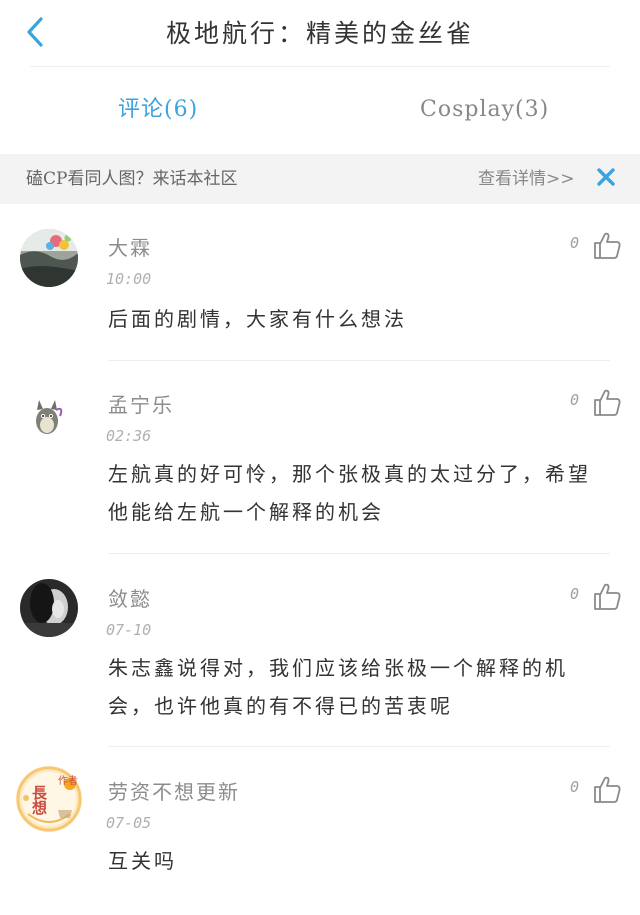  What do you see at coordinates (132, 179) in the screenshot?
I see `banner-text: 磕CP看同人图？来话本社区` at bounding box center [132, 179].